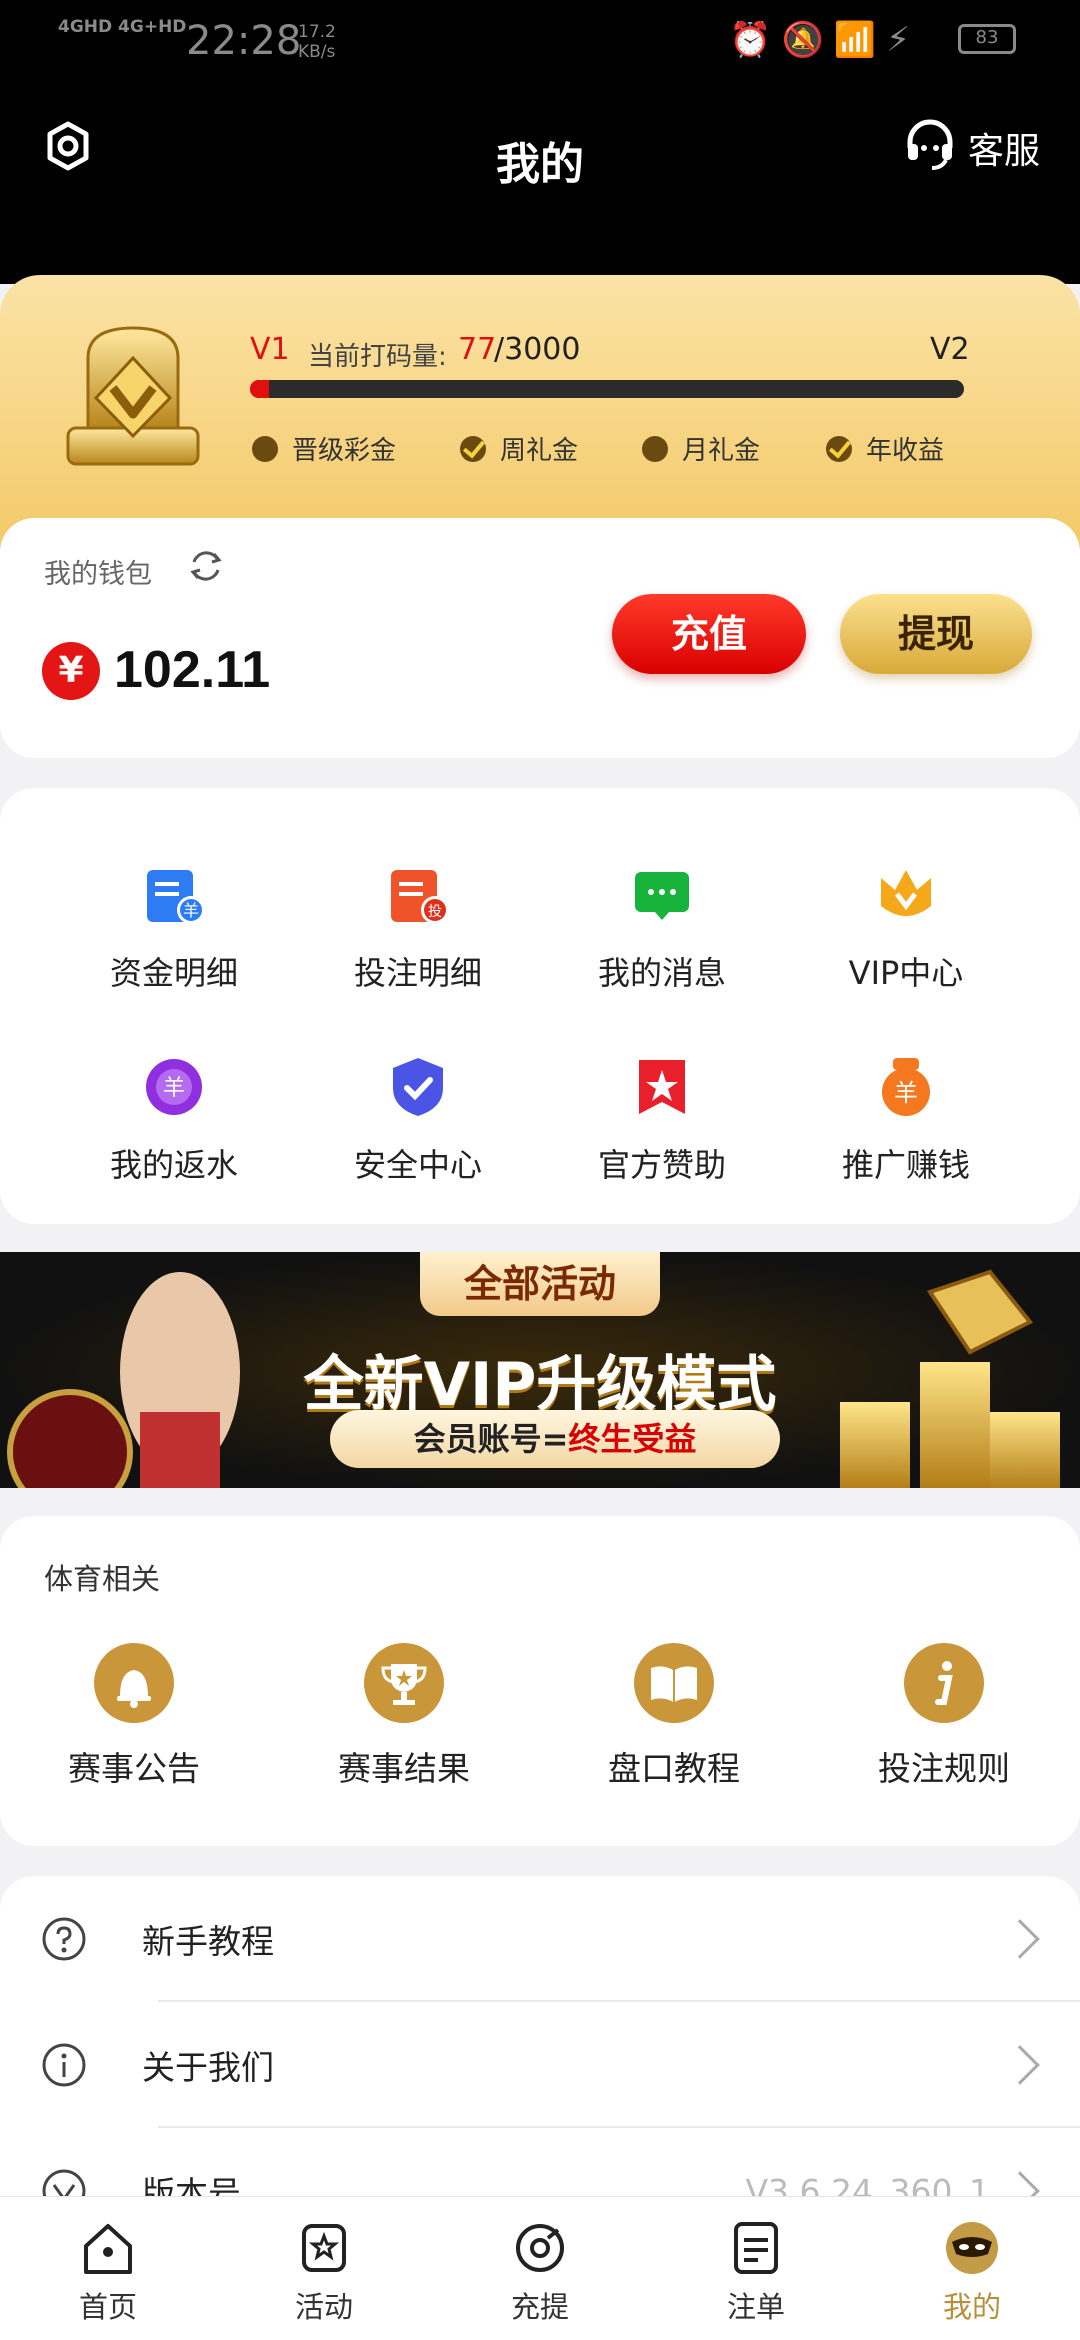  Describe the element at coordinates (540, 42) in the screenshot. I see `status-bar: 4GHD 4G+HD 22:28 17.2 KB/s ⏰🔕📶⚡ 83` at that location.